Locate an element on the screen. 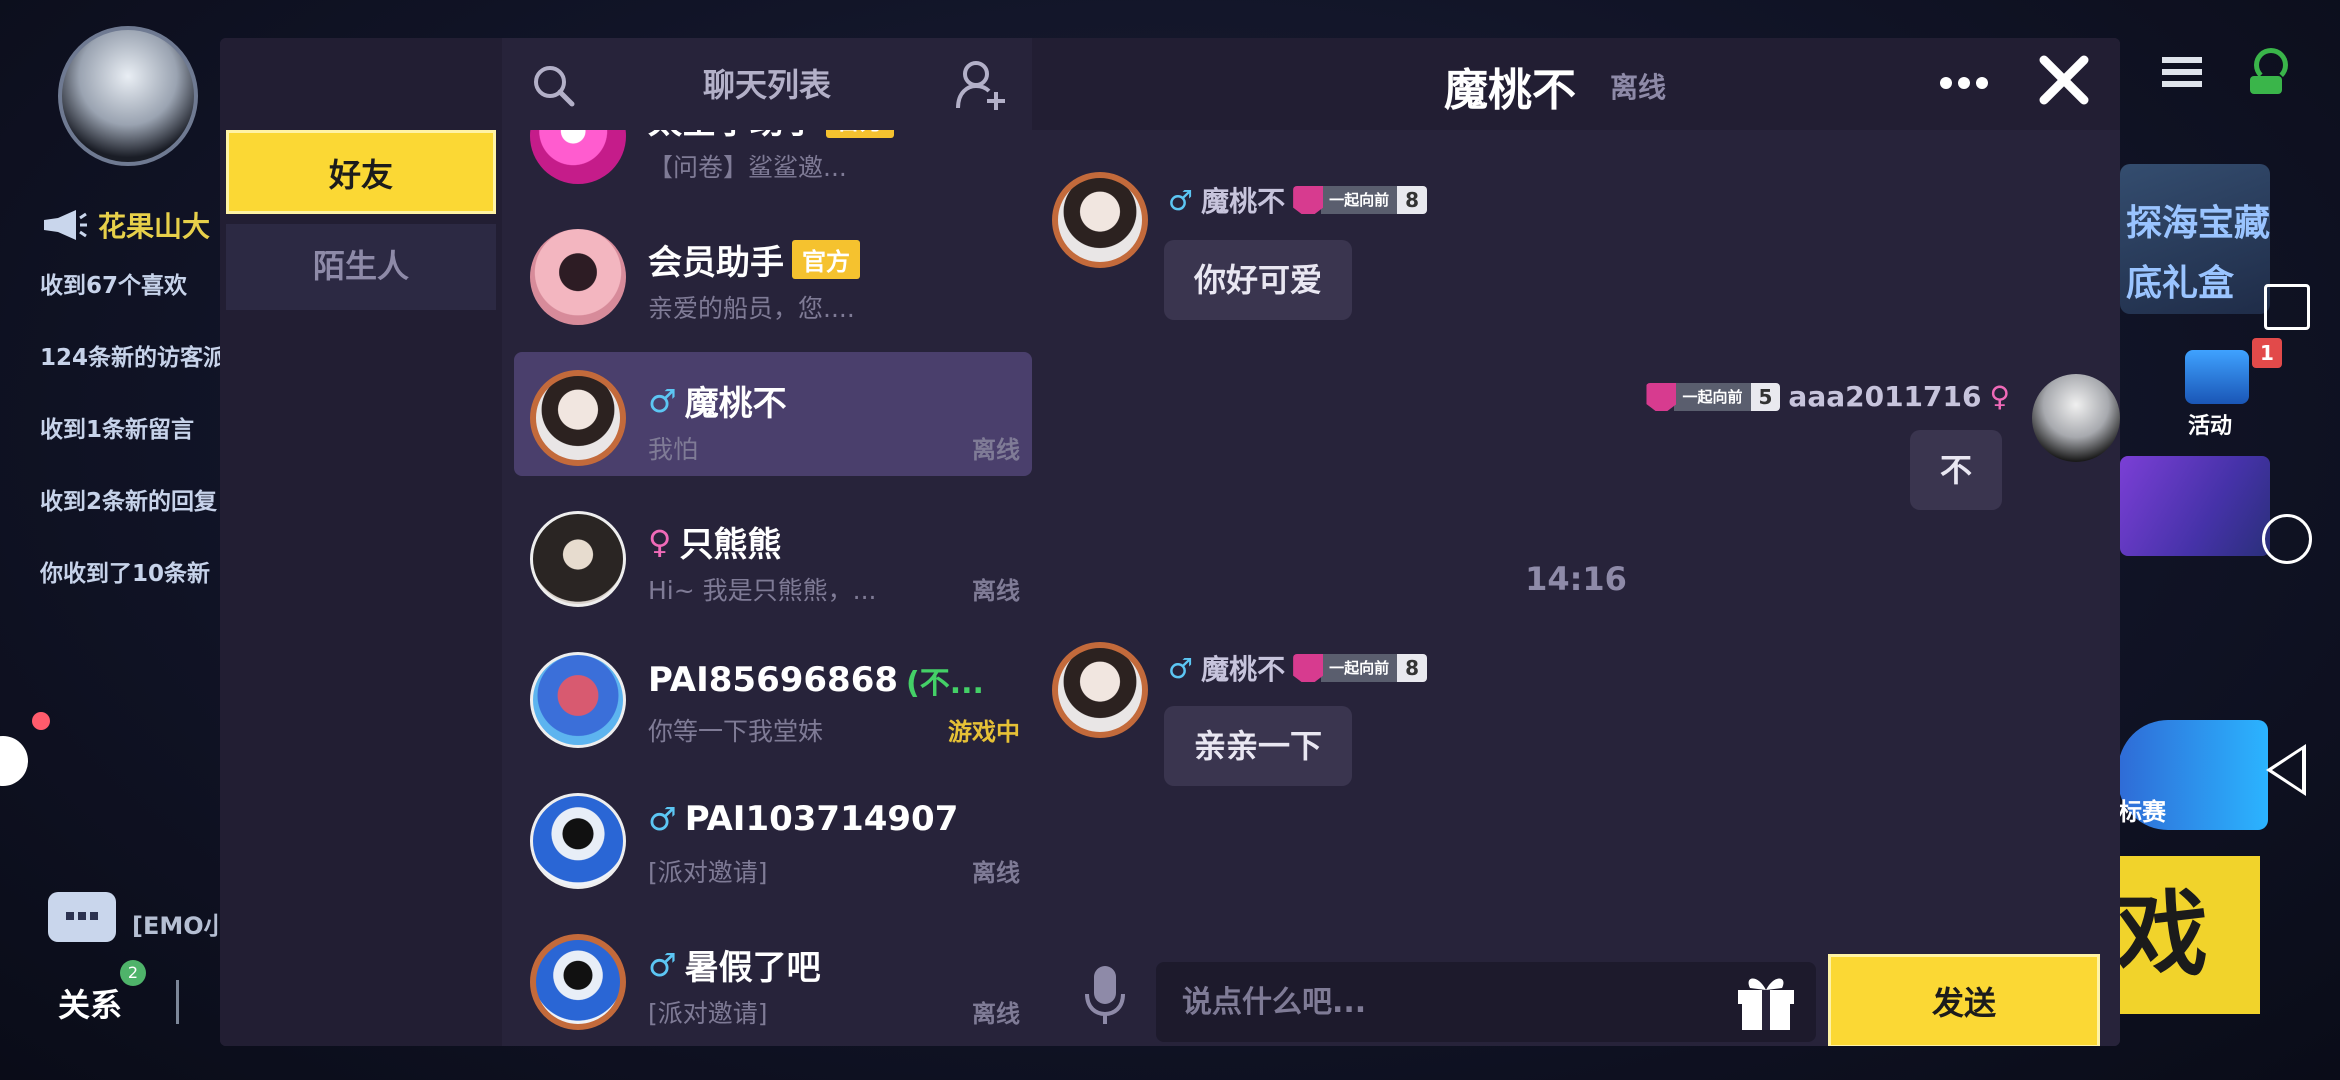 The height and width of the screenshot is (1080, 2340). message-bubble: 你好可爱 is located at coordinates (1258, 280).